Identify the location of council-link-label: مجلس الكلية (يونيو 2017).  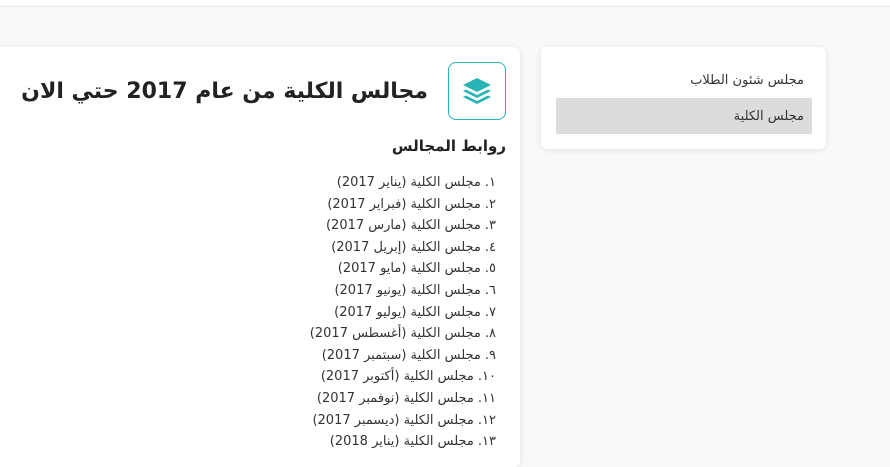
(407, 290).